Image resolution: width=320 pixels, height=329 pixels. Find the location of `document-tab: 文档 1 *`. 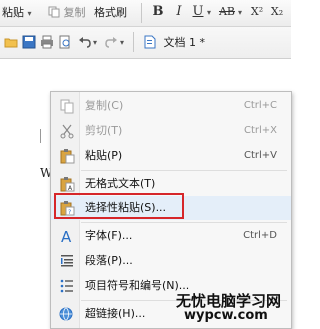

document-tab: 文档 1 * is located at coordinates (174, 43).